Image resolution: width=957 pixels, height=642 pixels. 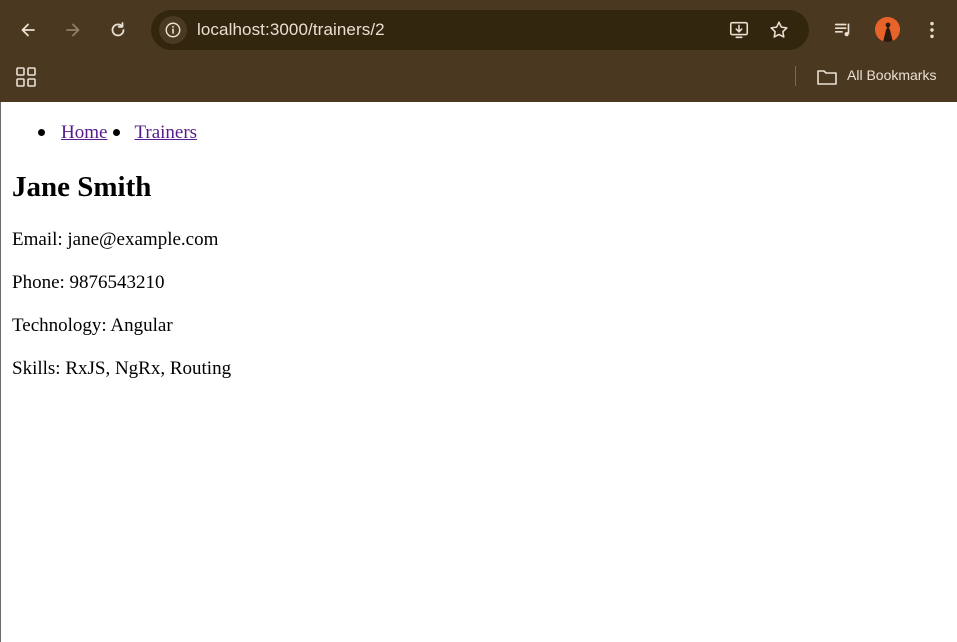 I want to click on site-info-button, so click(x=173, y=30).